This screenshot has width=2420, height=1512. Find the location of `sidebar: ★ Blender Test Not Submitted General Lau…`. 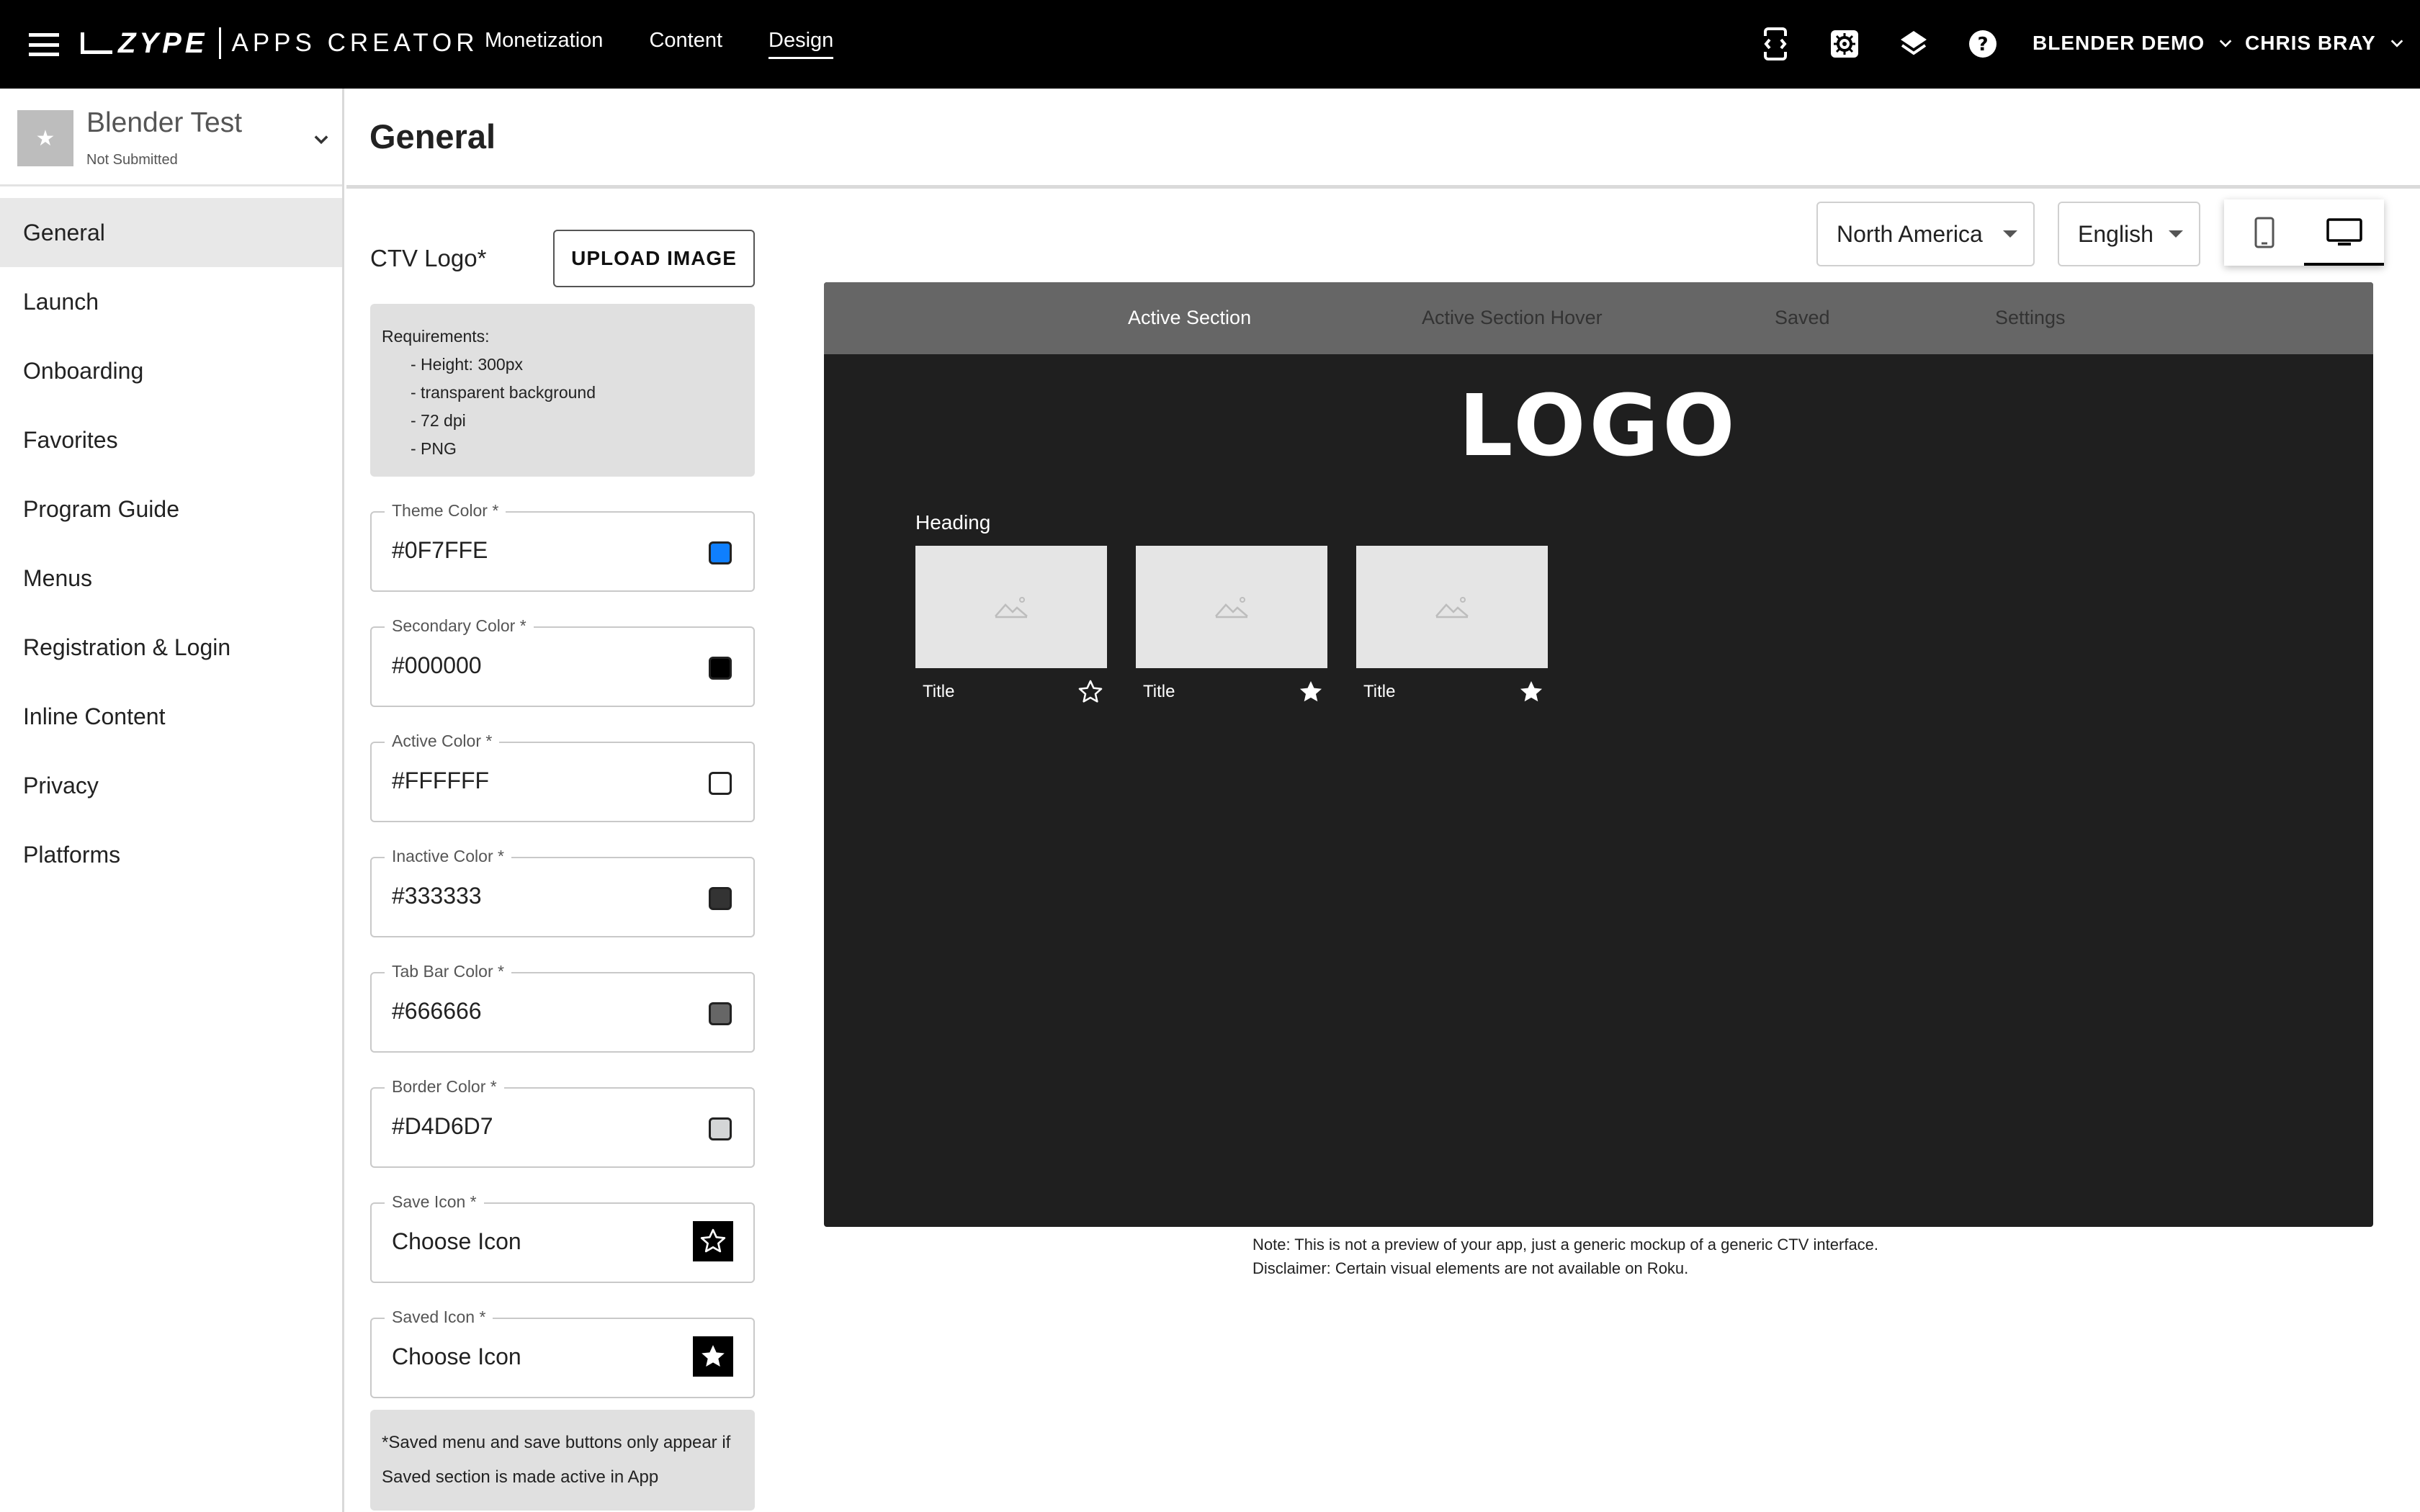

sidebar: ★ Blender Test Not Submitted General Lau… is located at coordinates (172, 800).